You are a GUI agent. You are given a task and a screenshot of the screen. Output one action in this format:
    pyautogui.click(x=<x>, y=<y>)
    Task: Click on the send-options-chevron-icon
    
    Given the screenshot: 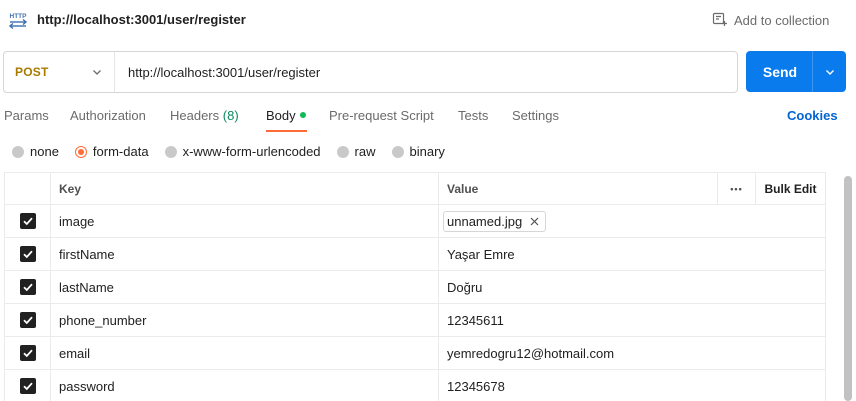 What is the action you would take?
    pyautogui.click(x=829, y=72)
    